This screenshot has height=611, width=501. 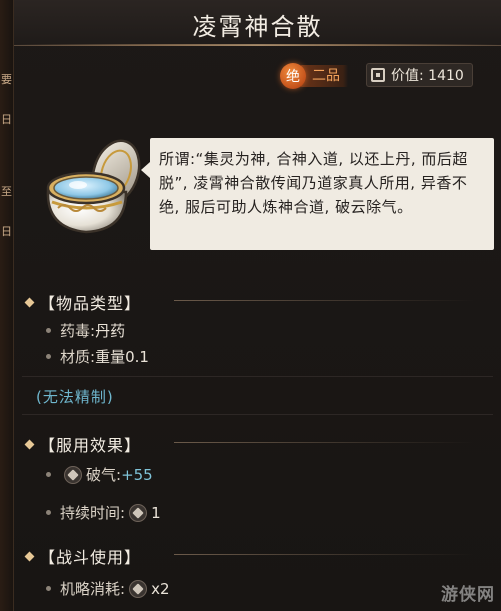 I want to click on attribute-value: 丹药, so click(x=110, y=331).